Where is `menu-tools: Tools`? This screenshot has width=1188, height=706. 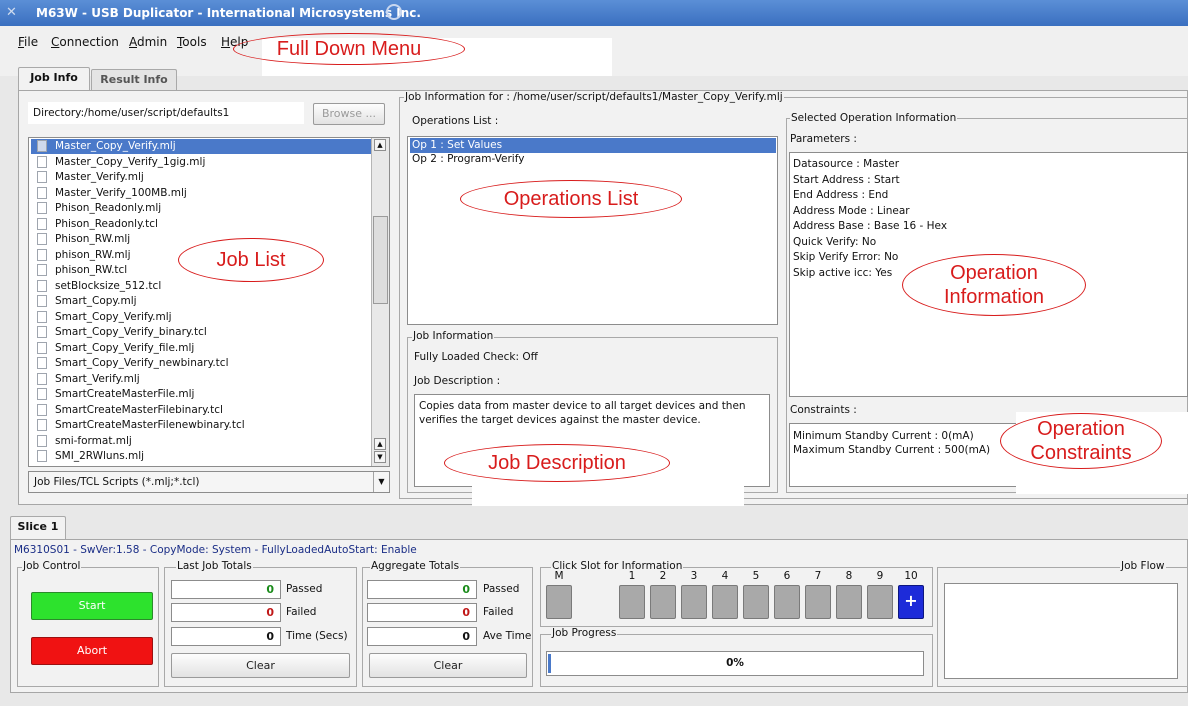
menu-tools: Tools is located at coordinates (192, 42).